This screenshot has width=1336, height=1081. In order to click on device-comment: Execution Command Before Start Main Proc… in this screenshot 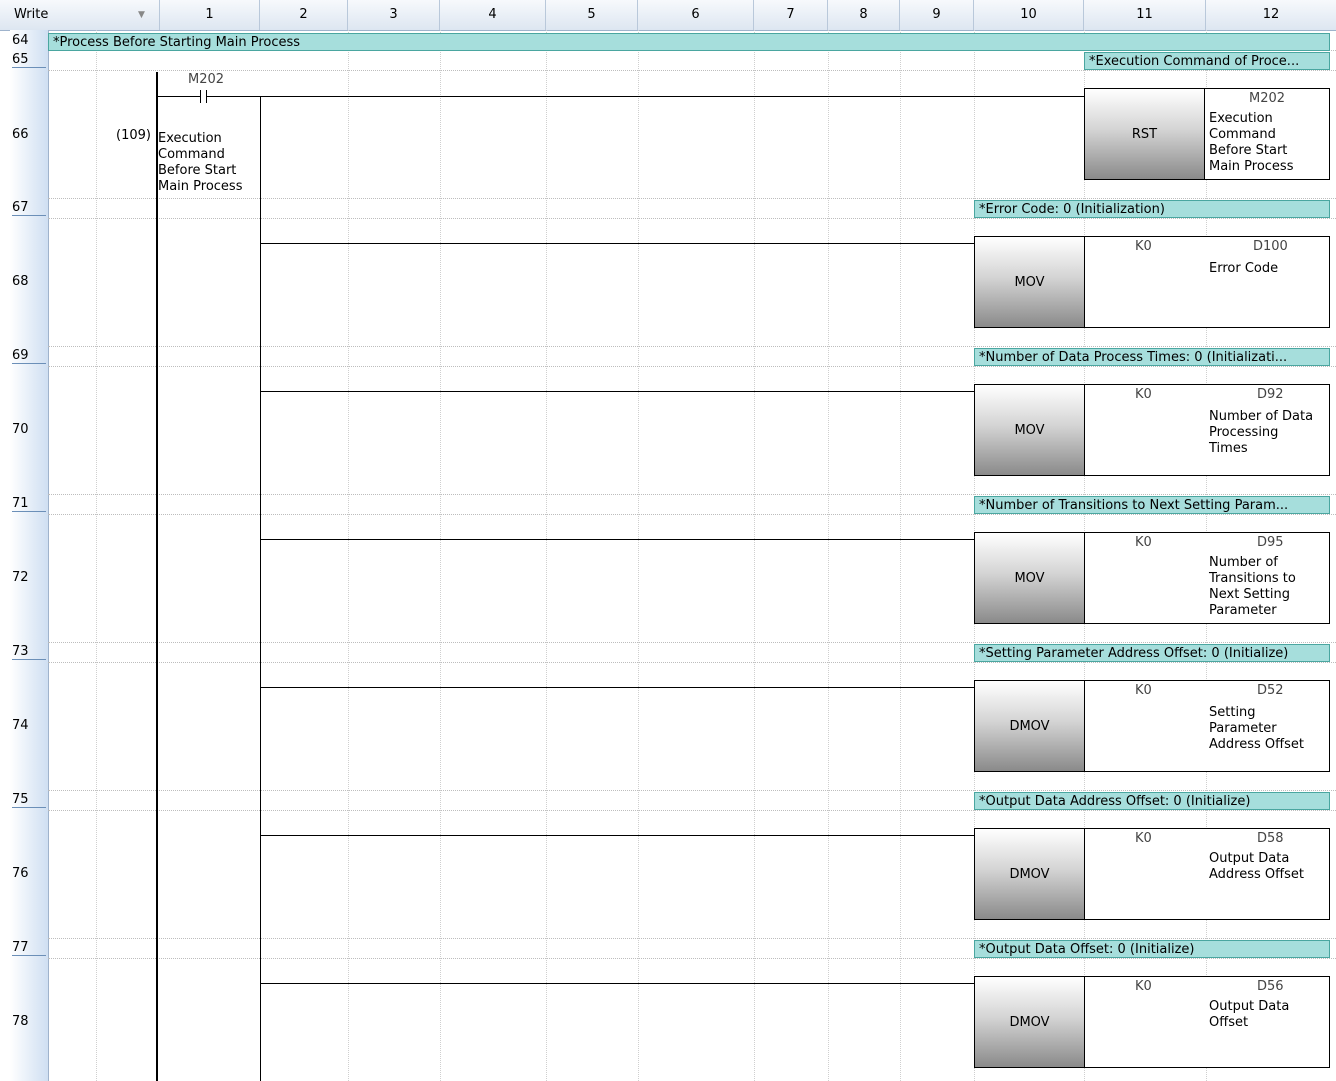, I will do `click(1251, 143)`.